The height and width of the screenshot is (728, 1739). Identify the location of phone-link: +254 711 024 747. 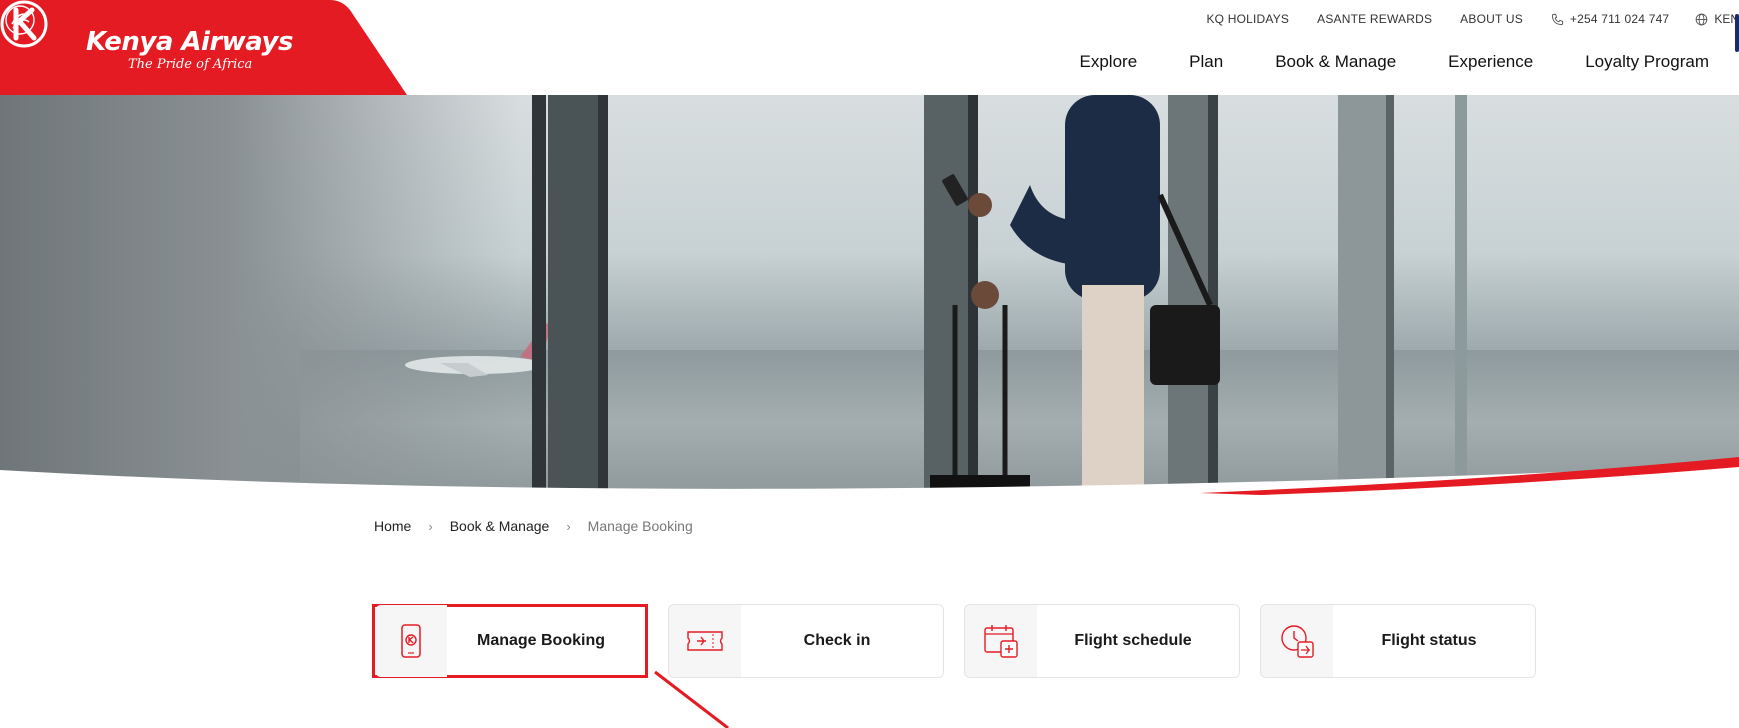
(1610, 19).